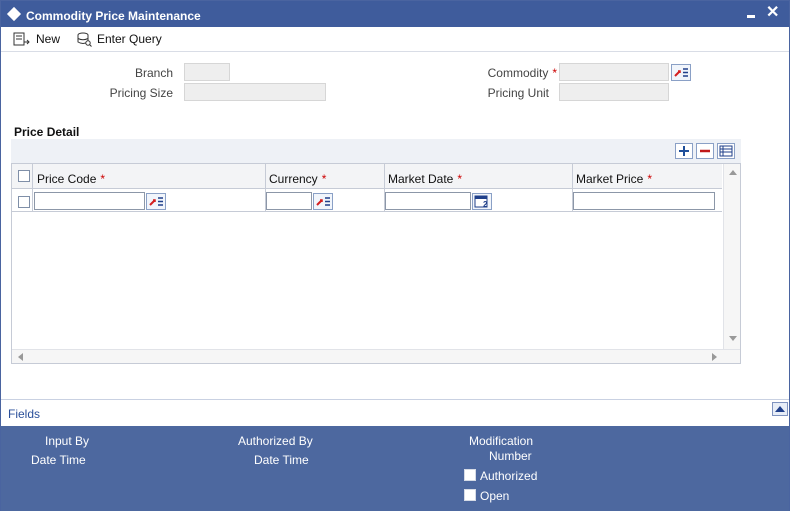 This screenshot has width=790, height=511. I want to click on col-market-price-label: Market Price, so click(610, 179).